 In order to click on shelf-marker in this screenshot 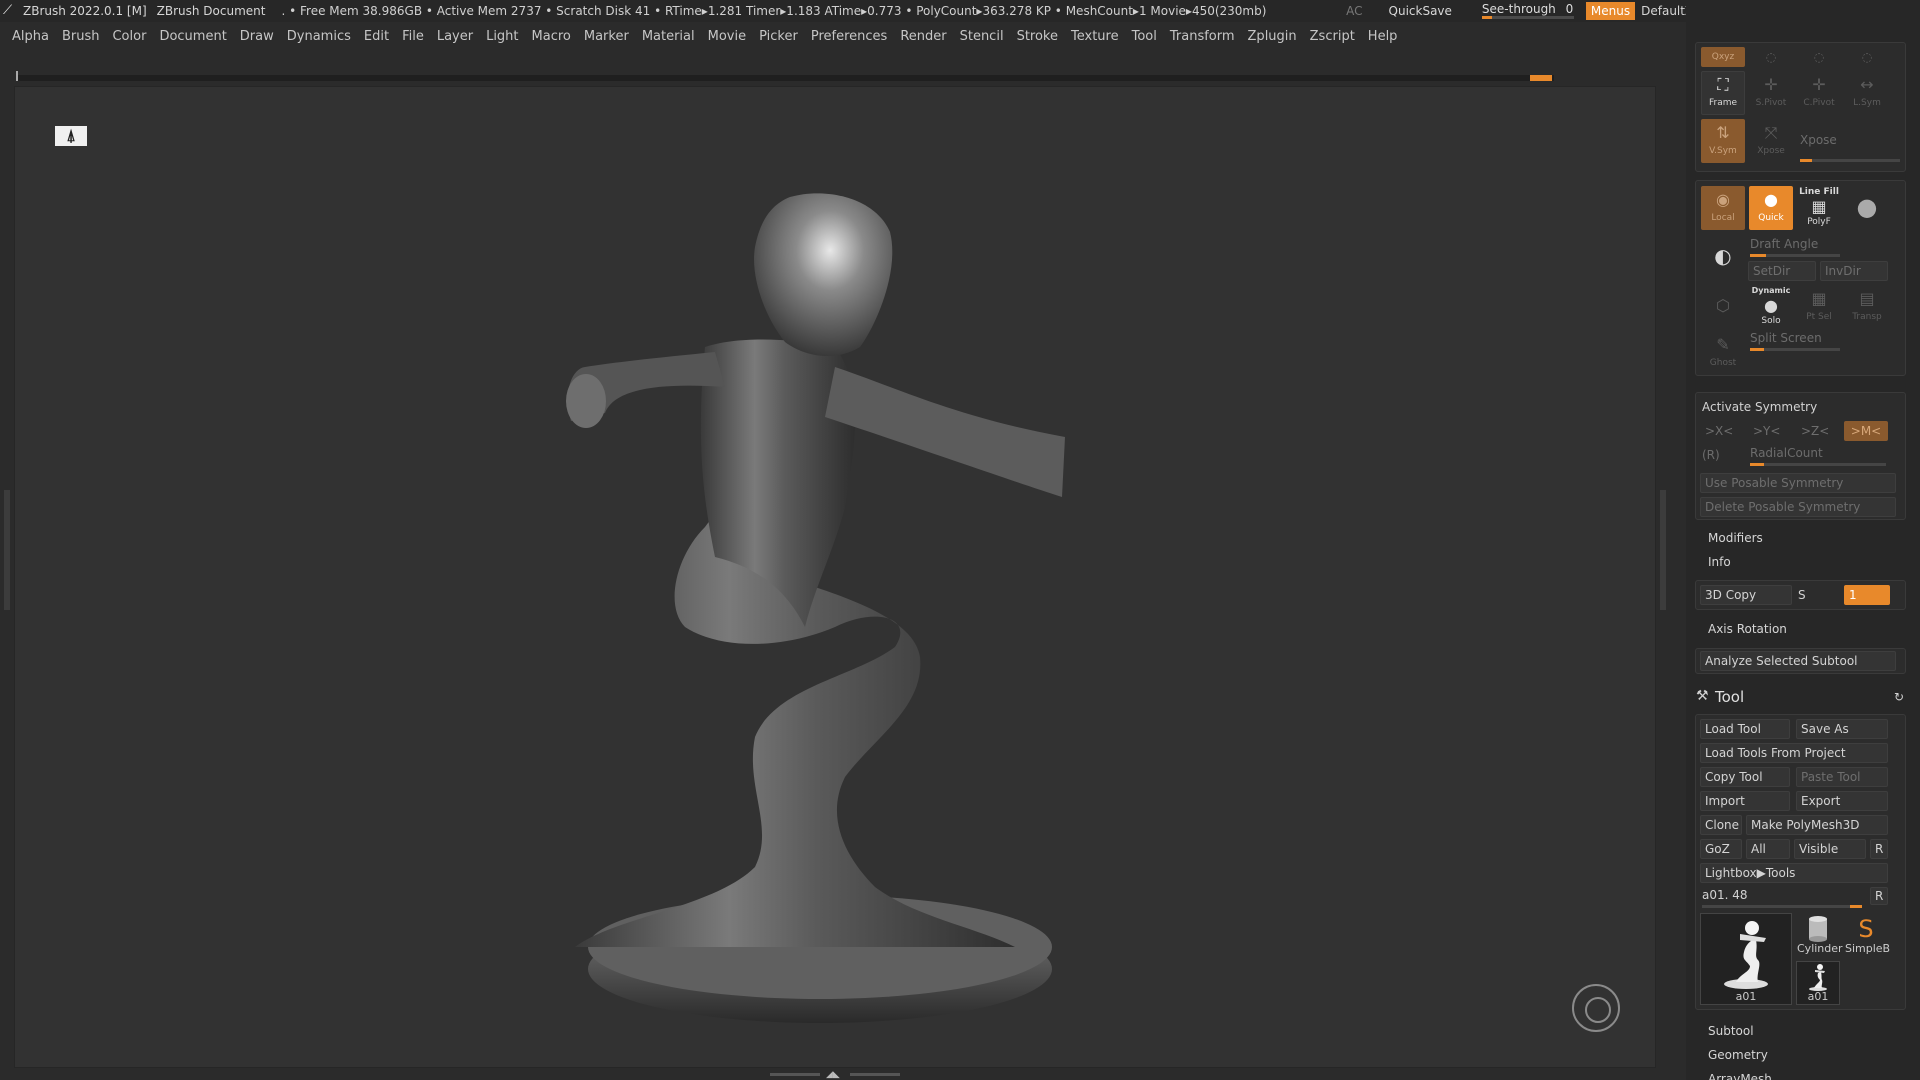, I will do `click(1541, 78)`.